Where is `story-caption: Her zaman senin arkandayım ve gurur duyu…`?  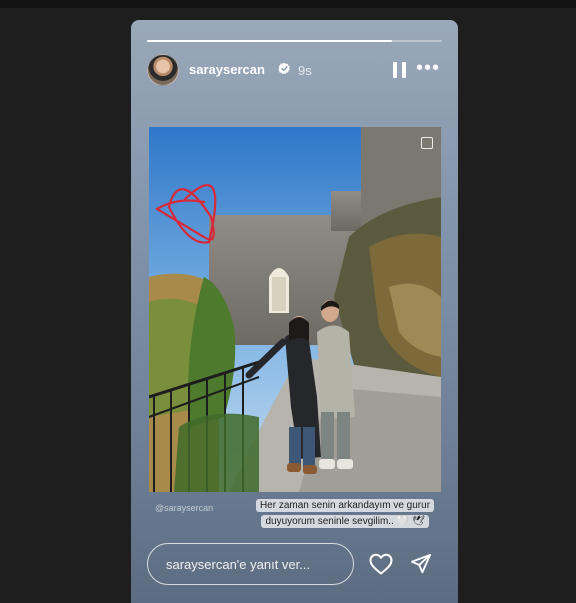
story-caption: Her zaman senin arkandayım ve gurur duyu… is located at coordinates (345, 514).